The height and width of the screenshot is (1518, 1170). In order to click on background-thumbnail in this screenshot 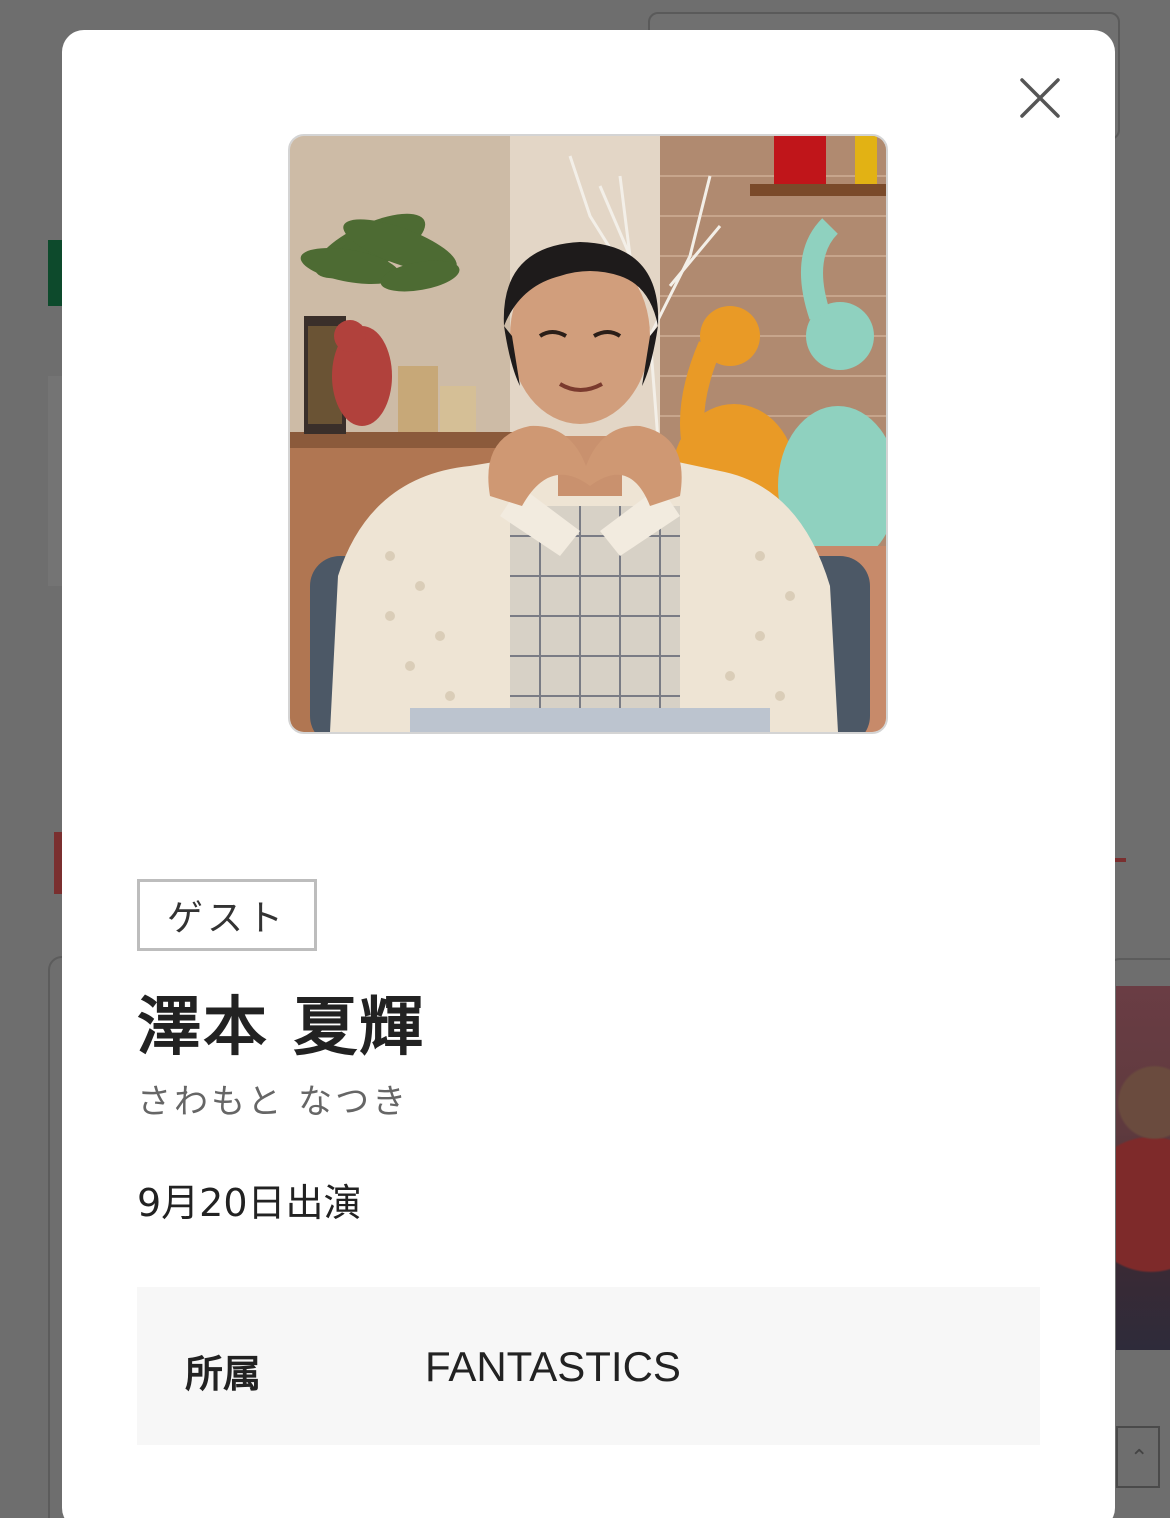, I will do `click(1143, 1168)`.